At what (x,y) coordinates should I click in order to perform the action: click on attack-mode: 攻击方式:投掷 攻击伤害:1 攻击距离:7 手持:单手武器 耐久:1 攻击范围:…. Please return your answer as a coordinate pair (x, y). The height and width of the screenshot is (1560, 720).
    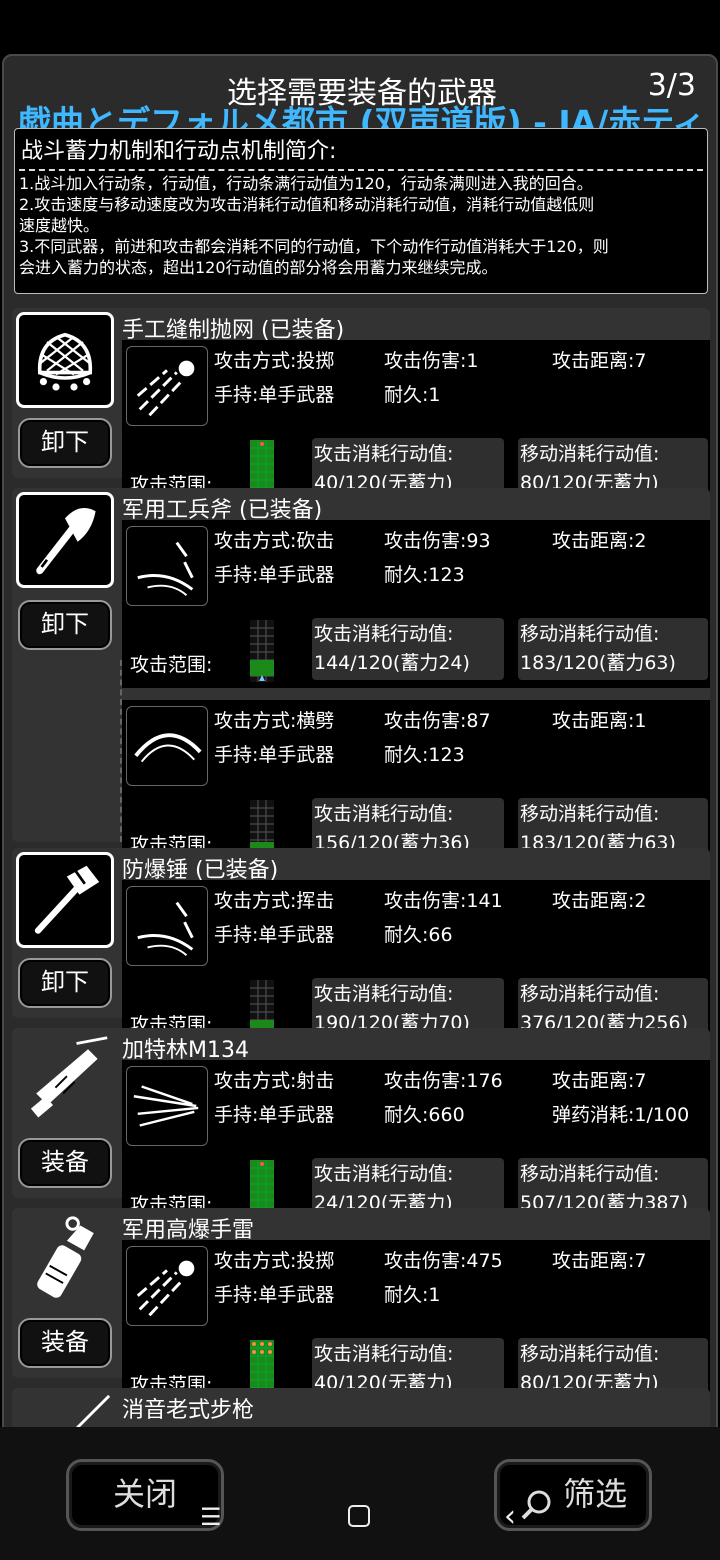
    Looking at the image, I should click on (416, 424).